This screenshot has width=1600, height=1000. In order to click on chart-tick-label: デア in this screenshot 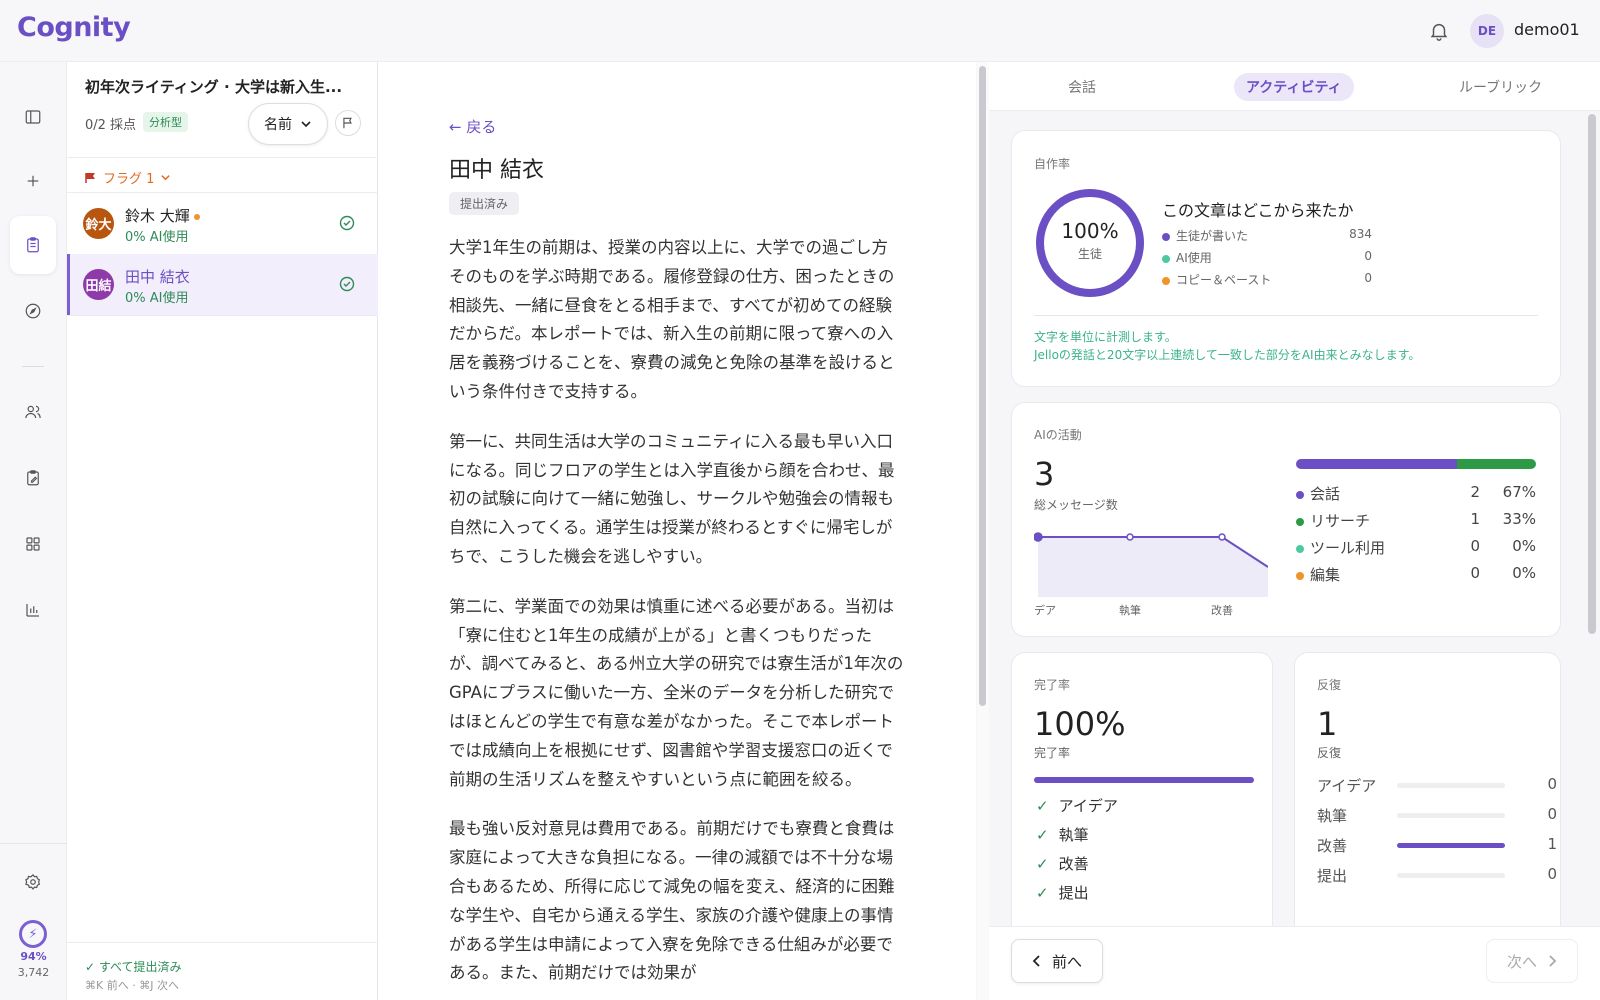, I will do `click(1045, 610)`.